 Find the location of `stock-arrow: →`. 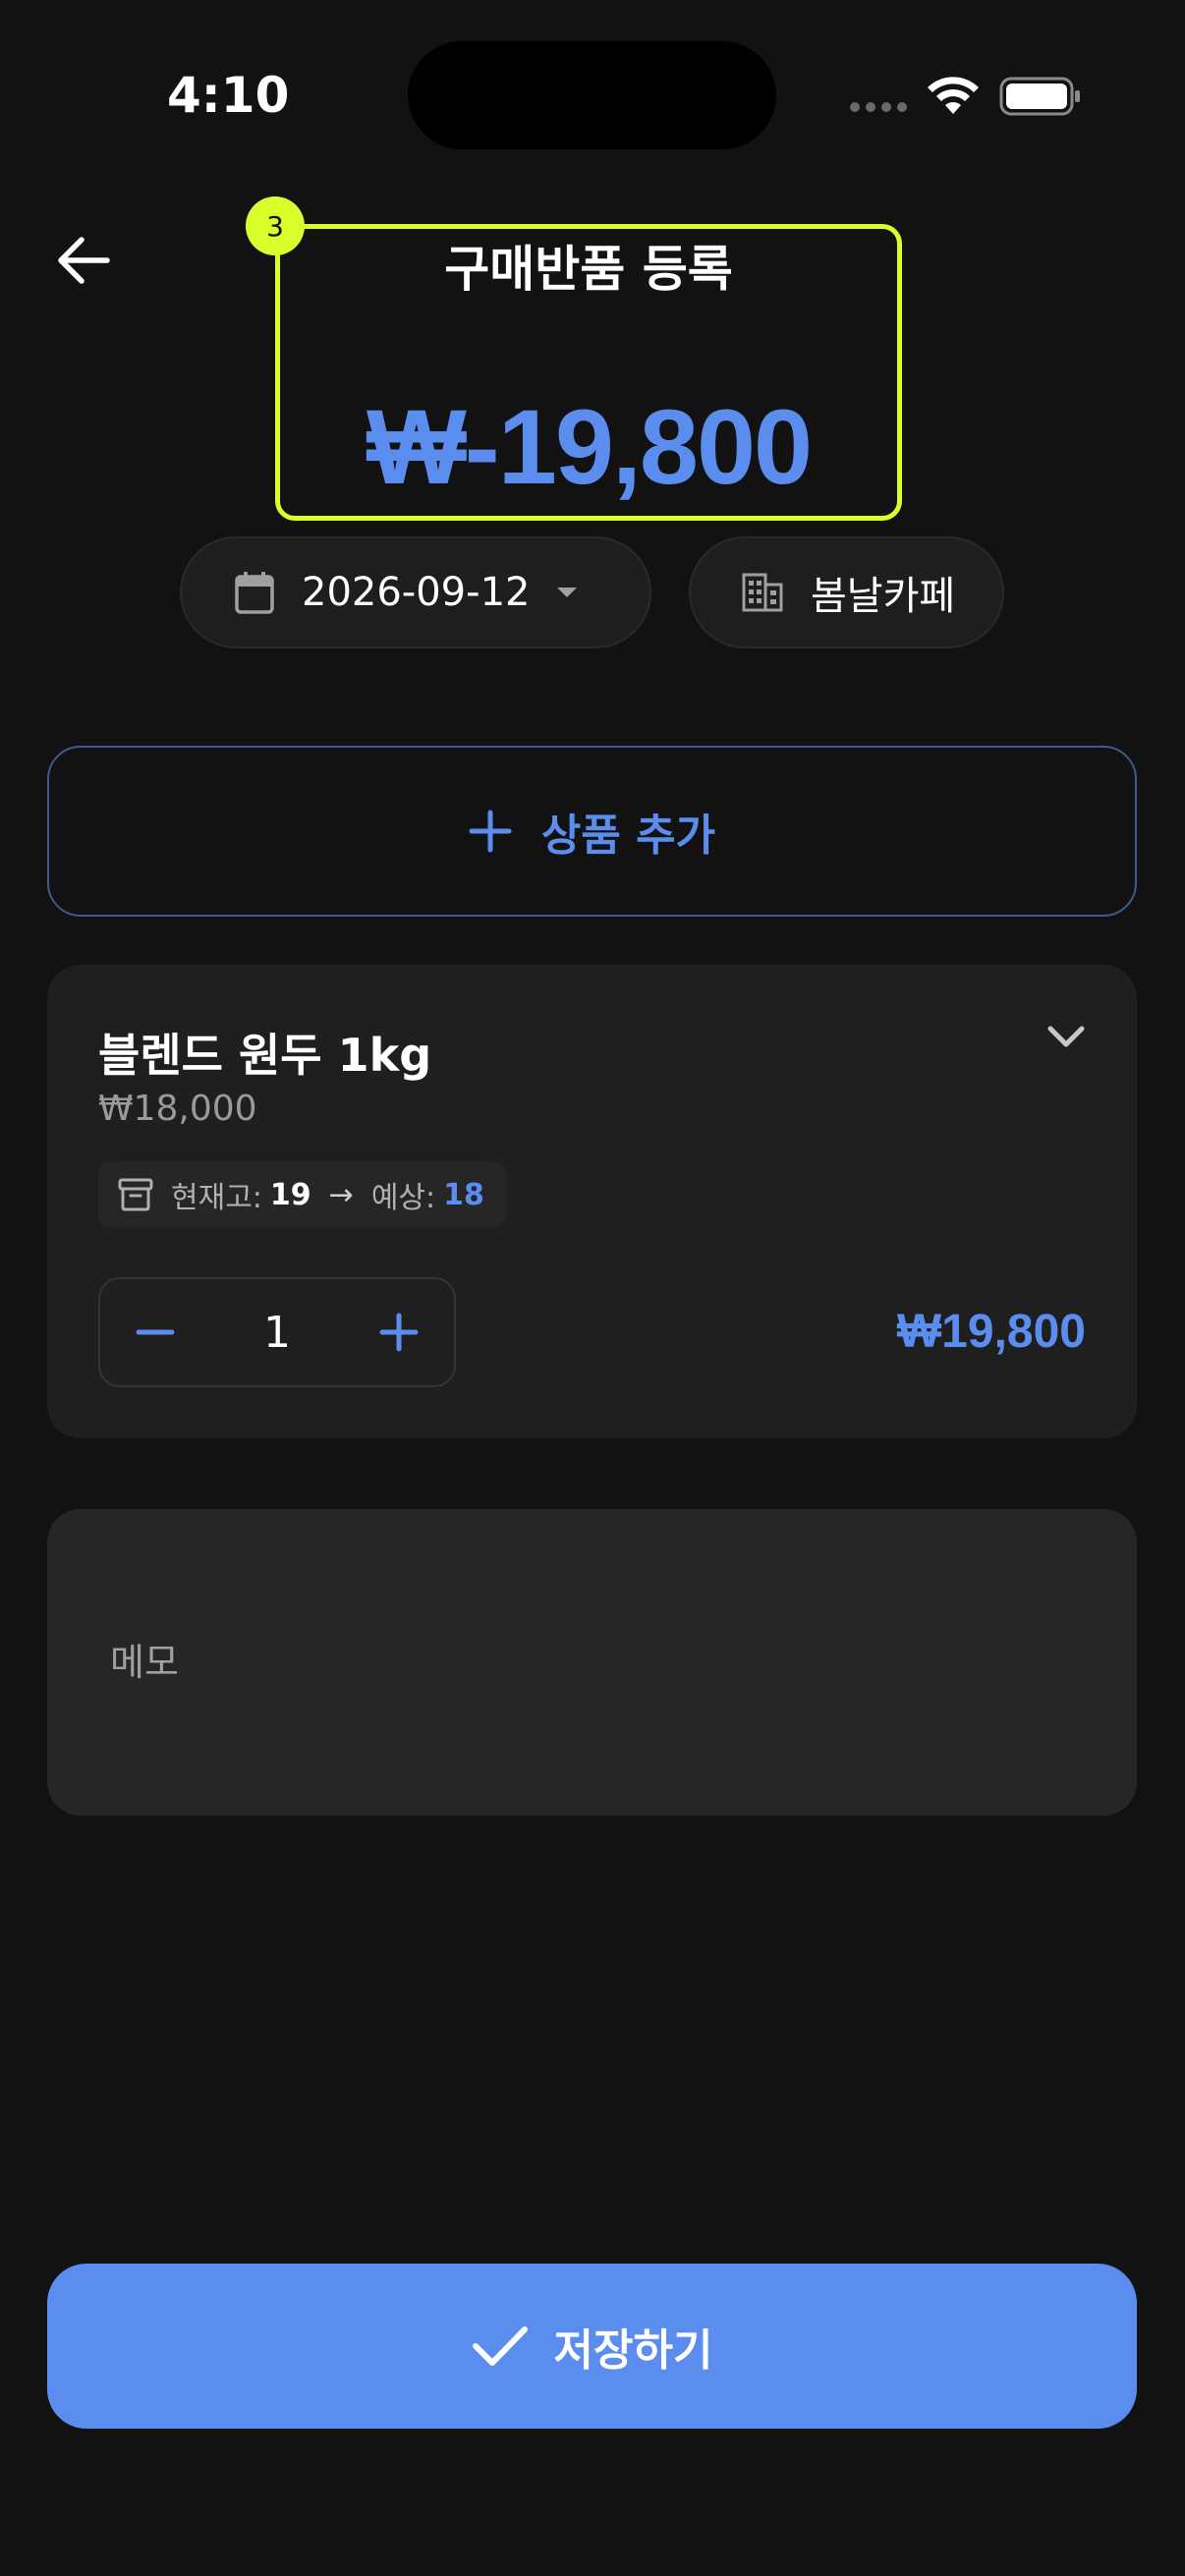

stock-arrow: → is located at coordinates (341, 1194).